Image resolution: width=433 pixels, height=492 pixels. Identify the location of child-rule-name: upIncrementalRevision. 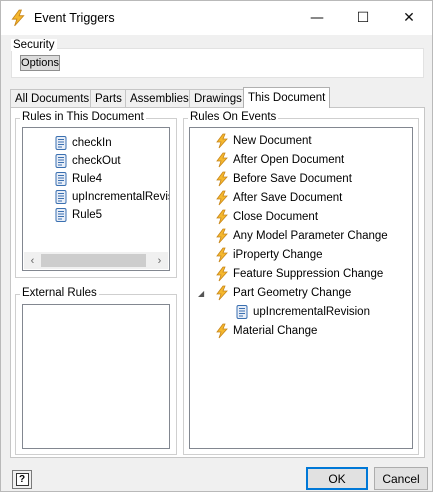
(311, 312).